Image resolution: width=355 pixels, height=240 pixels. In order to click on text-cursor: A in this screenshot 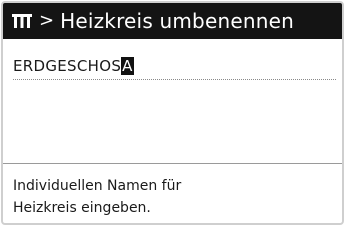, I will do `click(127, 66)`.